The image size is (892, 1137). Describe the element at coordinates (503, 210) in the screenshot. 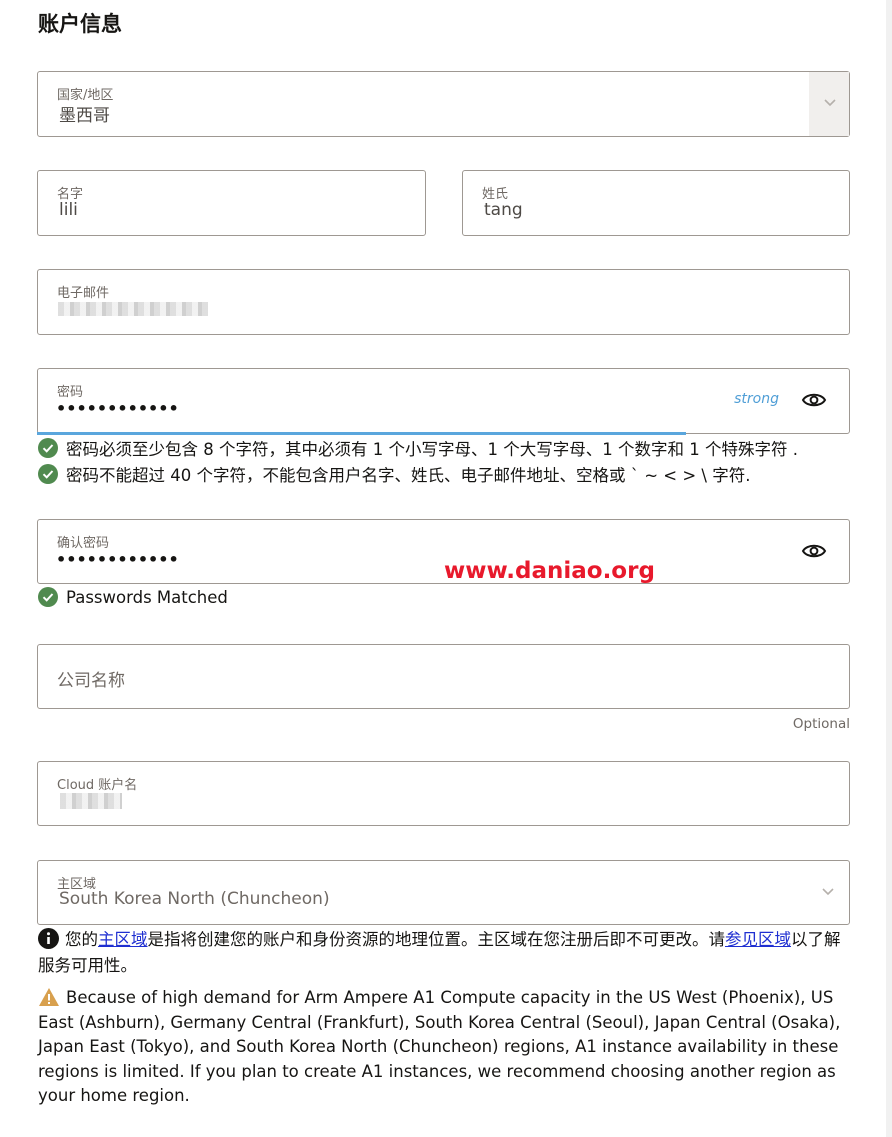

I see `last-name-value: tang` at that location.